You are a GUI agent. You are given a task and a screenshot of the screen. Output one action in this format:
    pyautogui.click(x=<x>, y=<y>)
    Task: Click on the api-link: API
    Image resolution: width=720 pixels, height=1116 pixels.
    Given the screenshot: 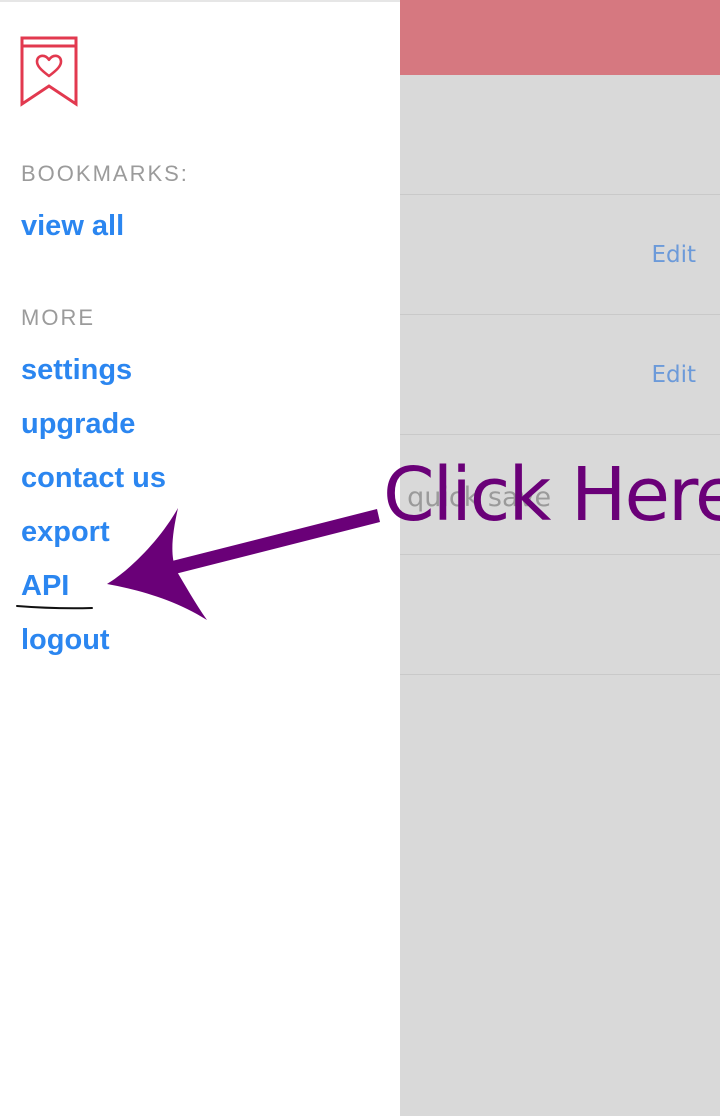 What is the action you would take?
    pyautogui.click(x=45, y=586)
    